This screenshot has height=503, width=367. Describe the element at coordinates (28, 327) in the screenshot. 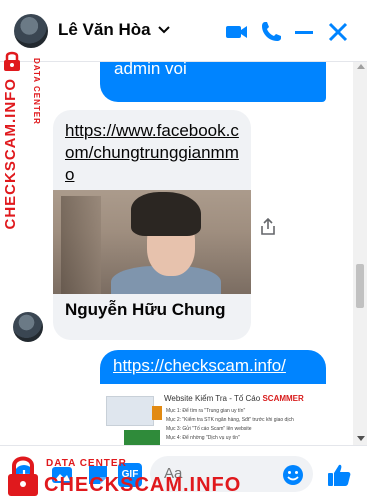

I see `sender-avatar` at that location.